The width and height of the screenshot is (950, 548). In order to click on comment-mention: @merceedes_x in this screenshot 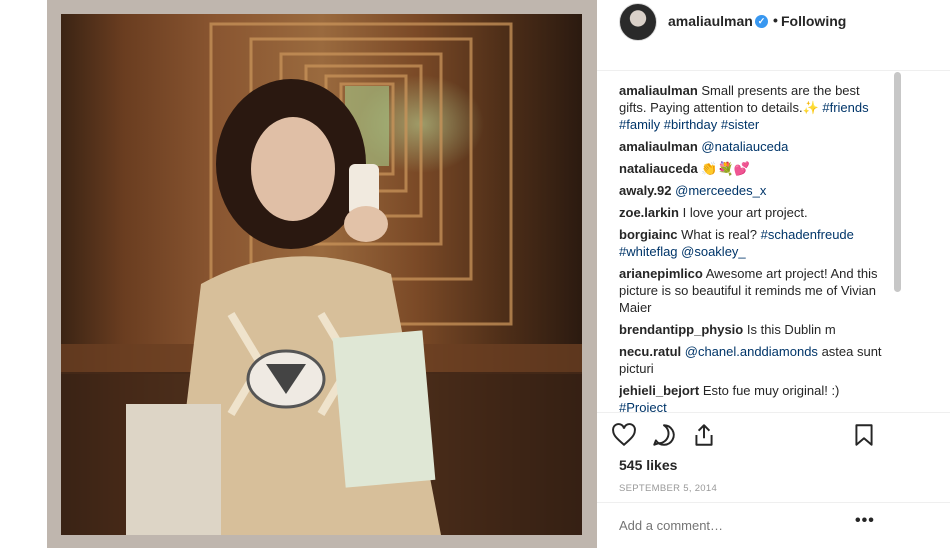, I will do `click(720, 190)`.